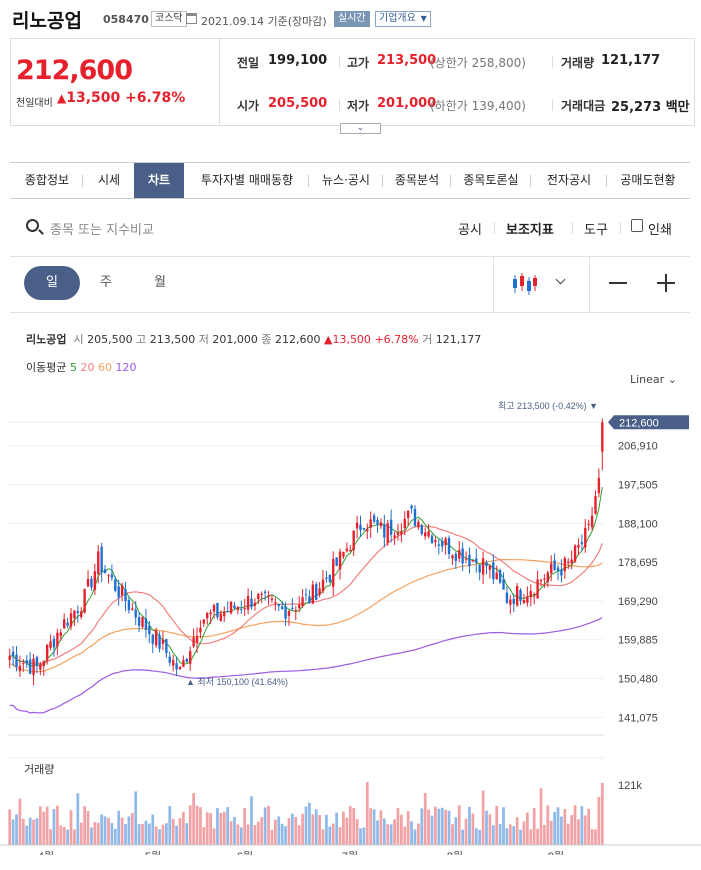 The height and width of the screenshot is (870, 701). What do you see at coordinates (524, 284) in the screenshot?
I see `candle-type-icon` at bounding box center [524, 284].